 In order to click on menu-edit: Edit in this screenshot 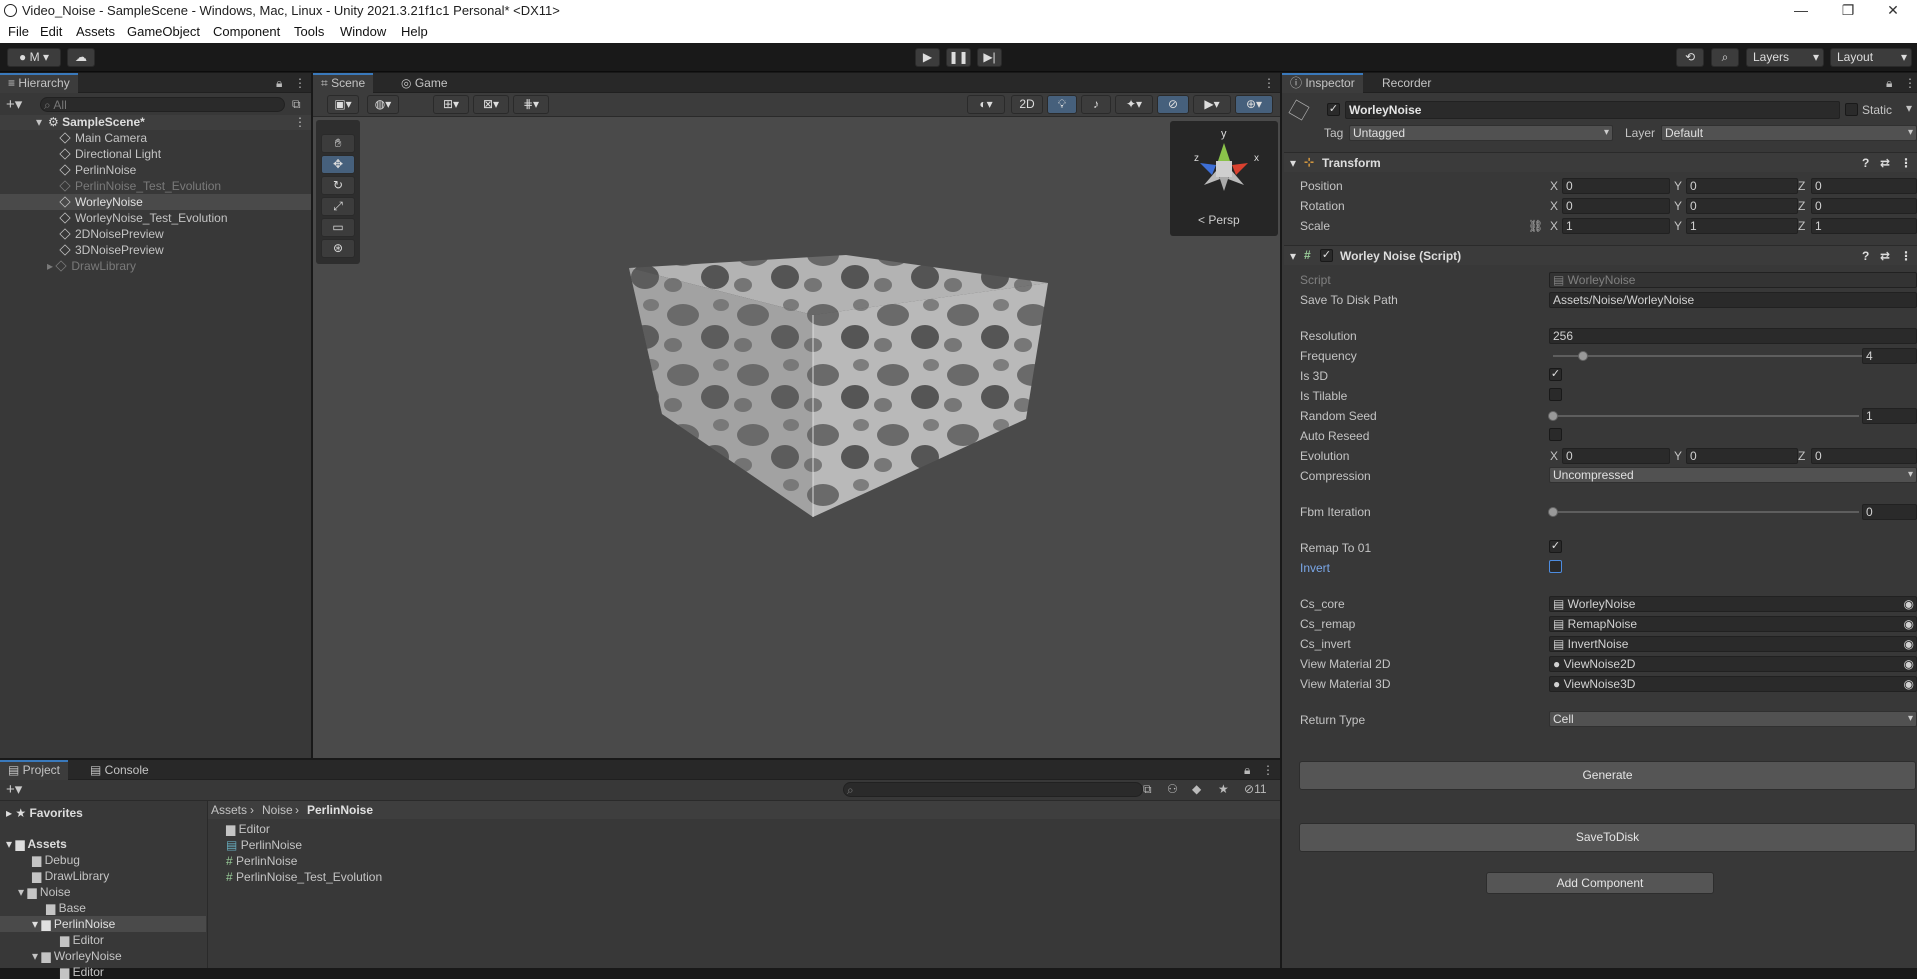, I will do `click(51, 31)`.